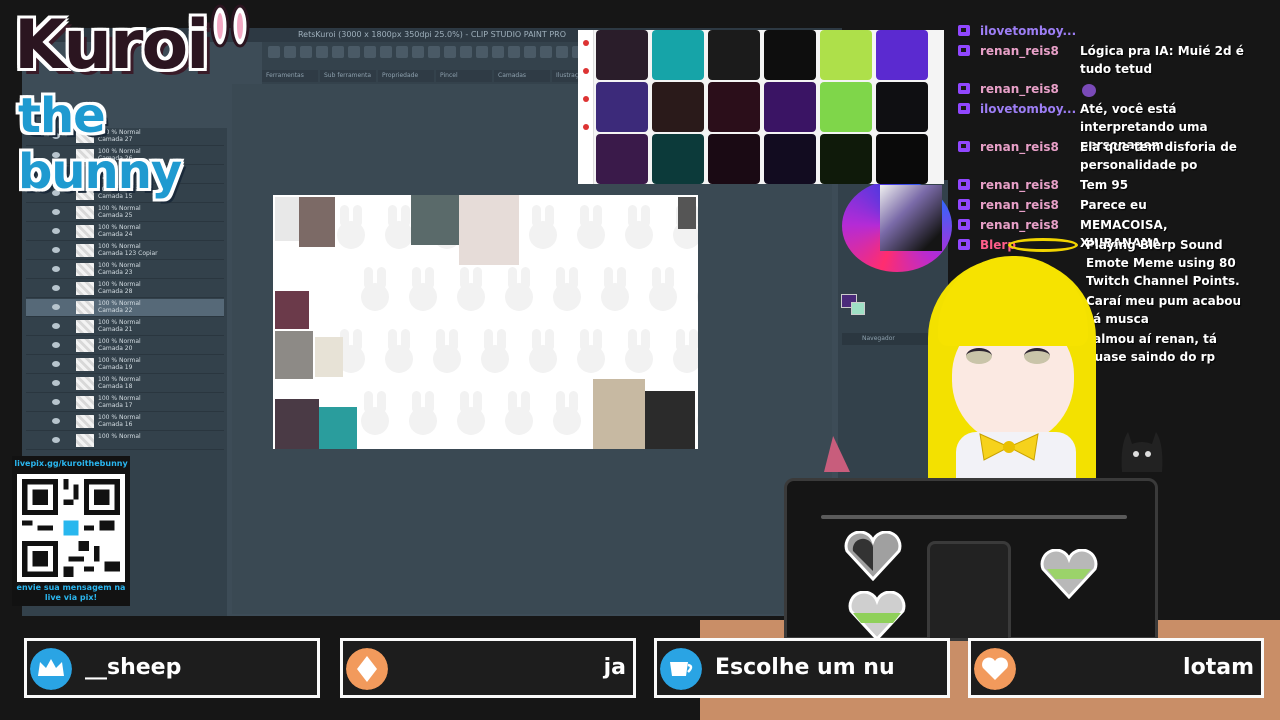 This screenshot has width=1280, height=720. Describe the element at coordinates (125, 270) in the screenshot. I see `layer-row: 100 % Normal Camada 23` at that location.